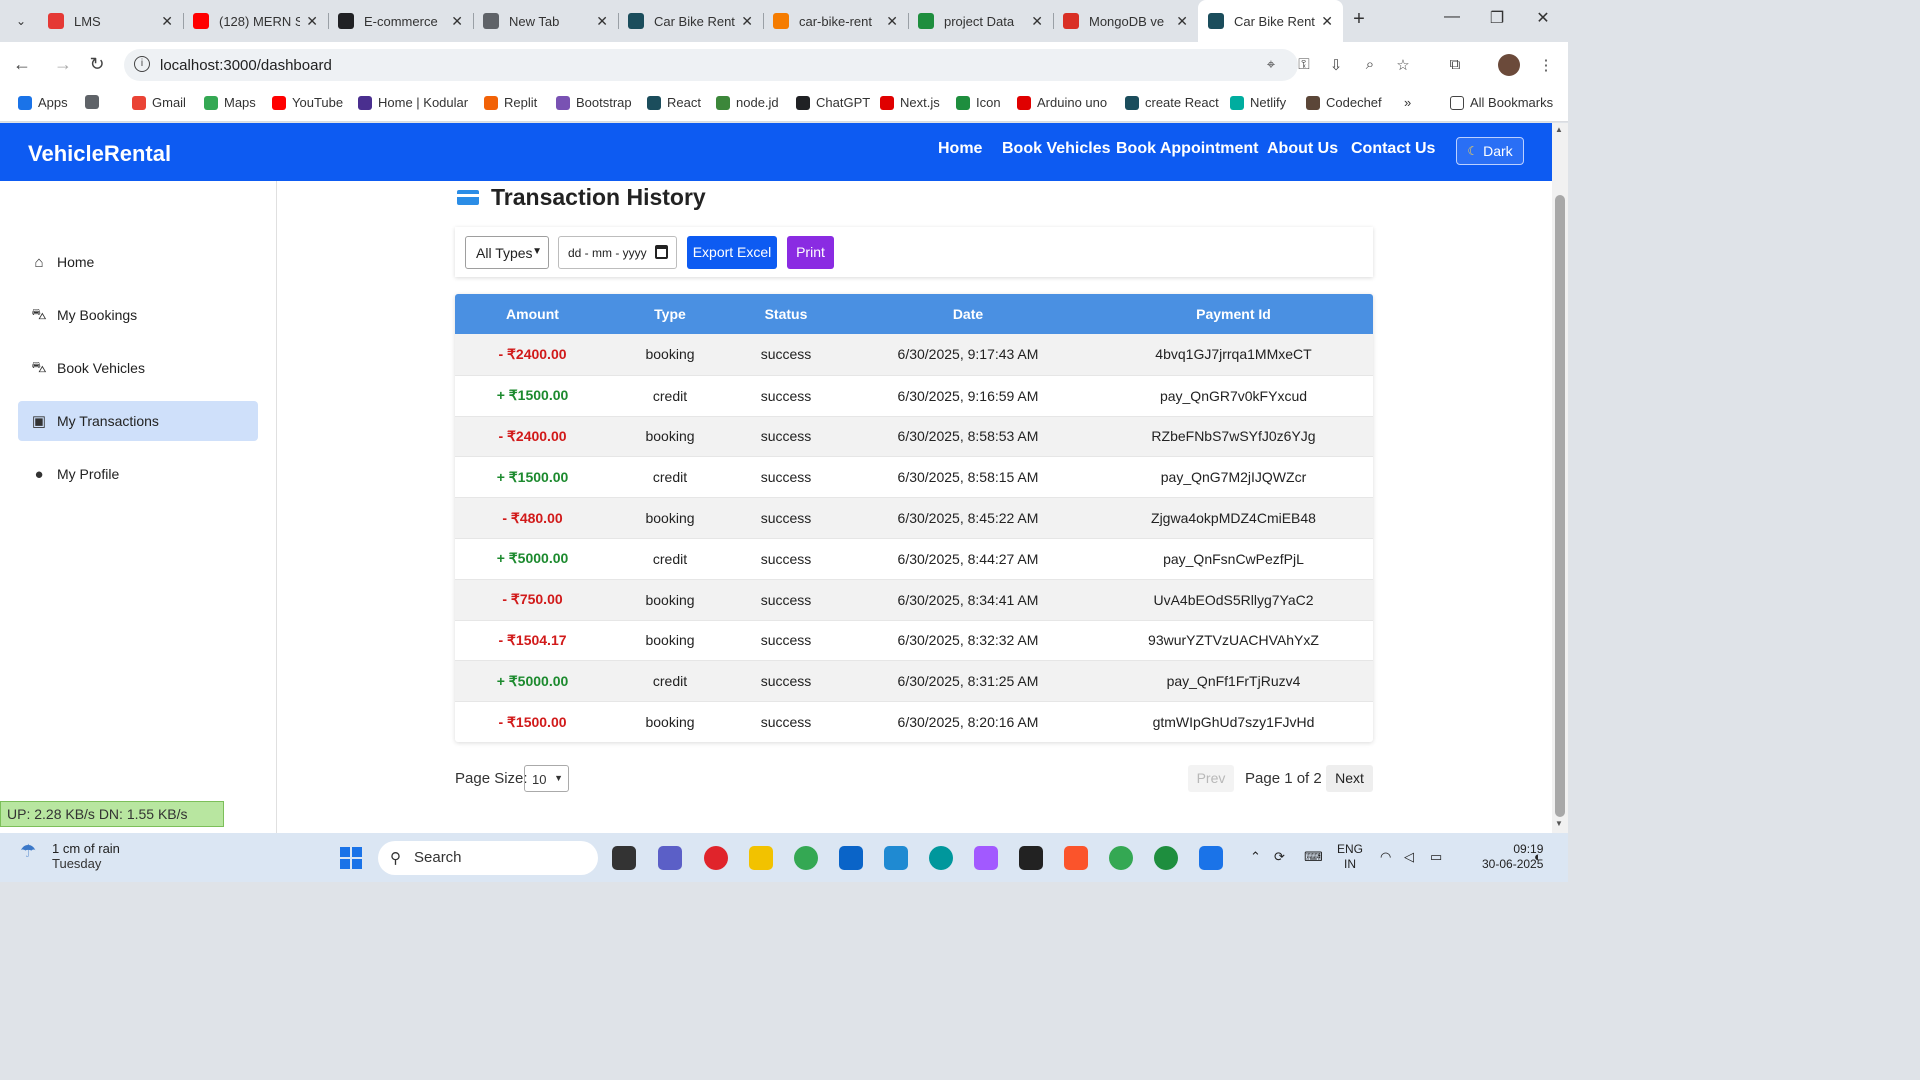  What do you see at coordinates (1501, 102) in the screenshot?
I see `all-bookmarks-button: All Bookmarks` at bounding box center [1501, 102].